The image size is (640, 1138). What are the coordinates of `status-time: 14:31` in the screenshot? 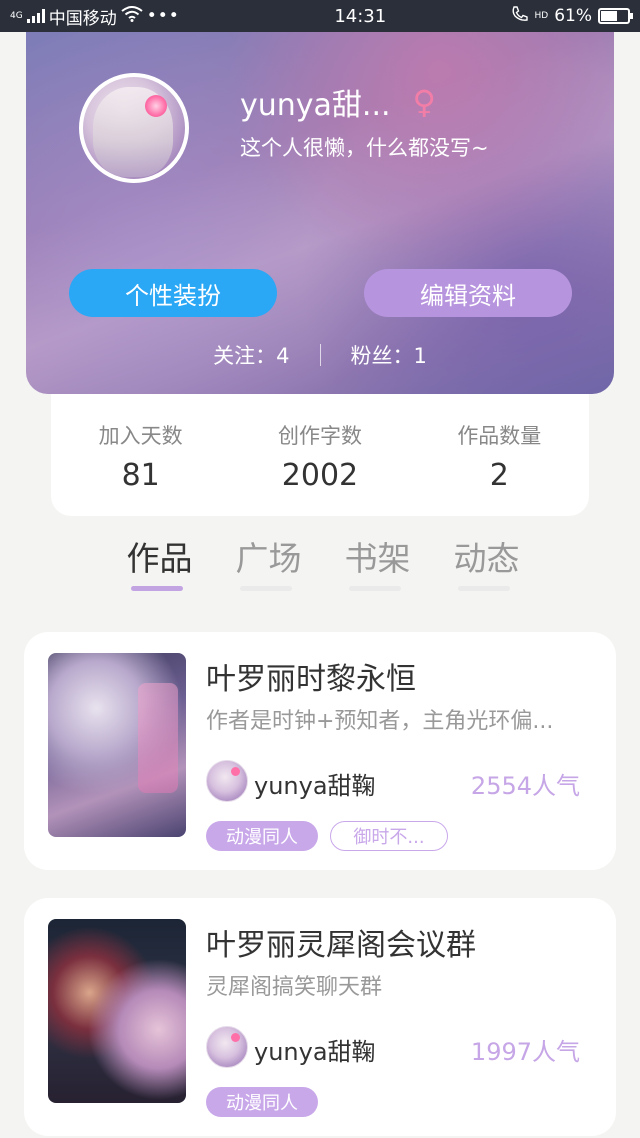 It's located at (360, 16).